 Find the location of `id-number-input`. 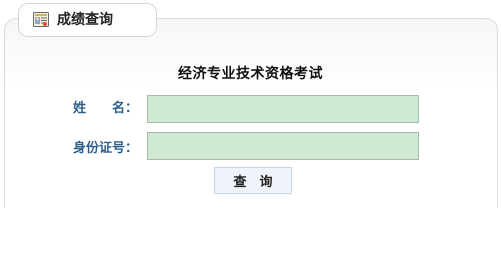

id-number-input is located at coordinates (283, 146).